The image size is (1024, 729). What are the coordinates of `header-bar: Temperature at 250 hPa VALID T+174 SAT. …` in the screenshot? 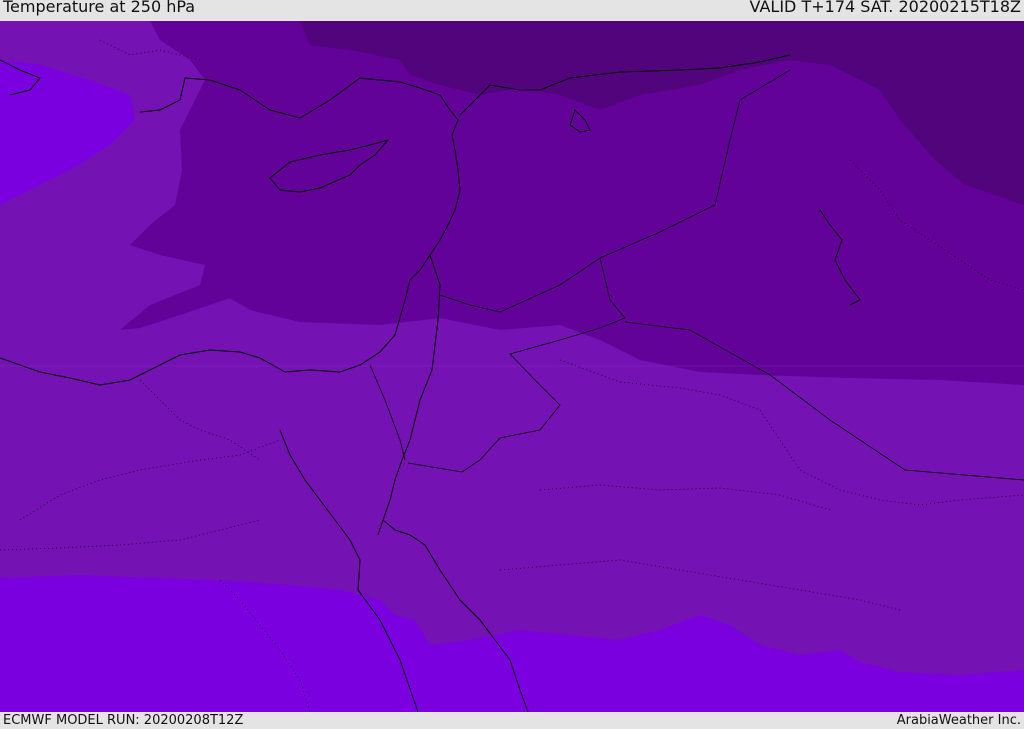 It's located at (512, 10).